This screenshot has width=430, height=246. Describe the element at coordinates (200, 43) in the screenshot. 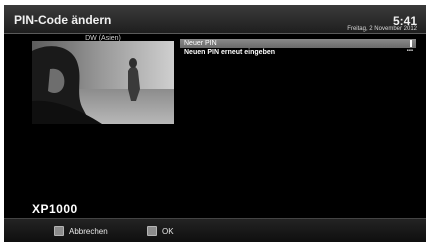

I see `new-pin-label: Neuer PIN` at that location.